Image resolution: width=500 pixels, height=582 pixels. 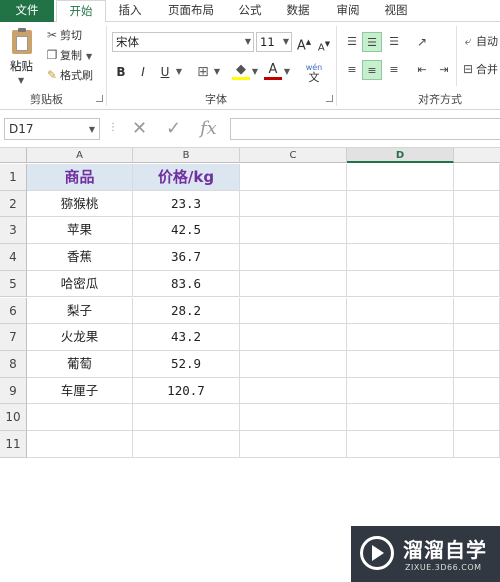 I want to click on column-header-d: D, so click(x=400, y=155).